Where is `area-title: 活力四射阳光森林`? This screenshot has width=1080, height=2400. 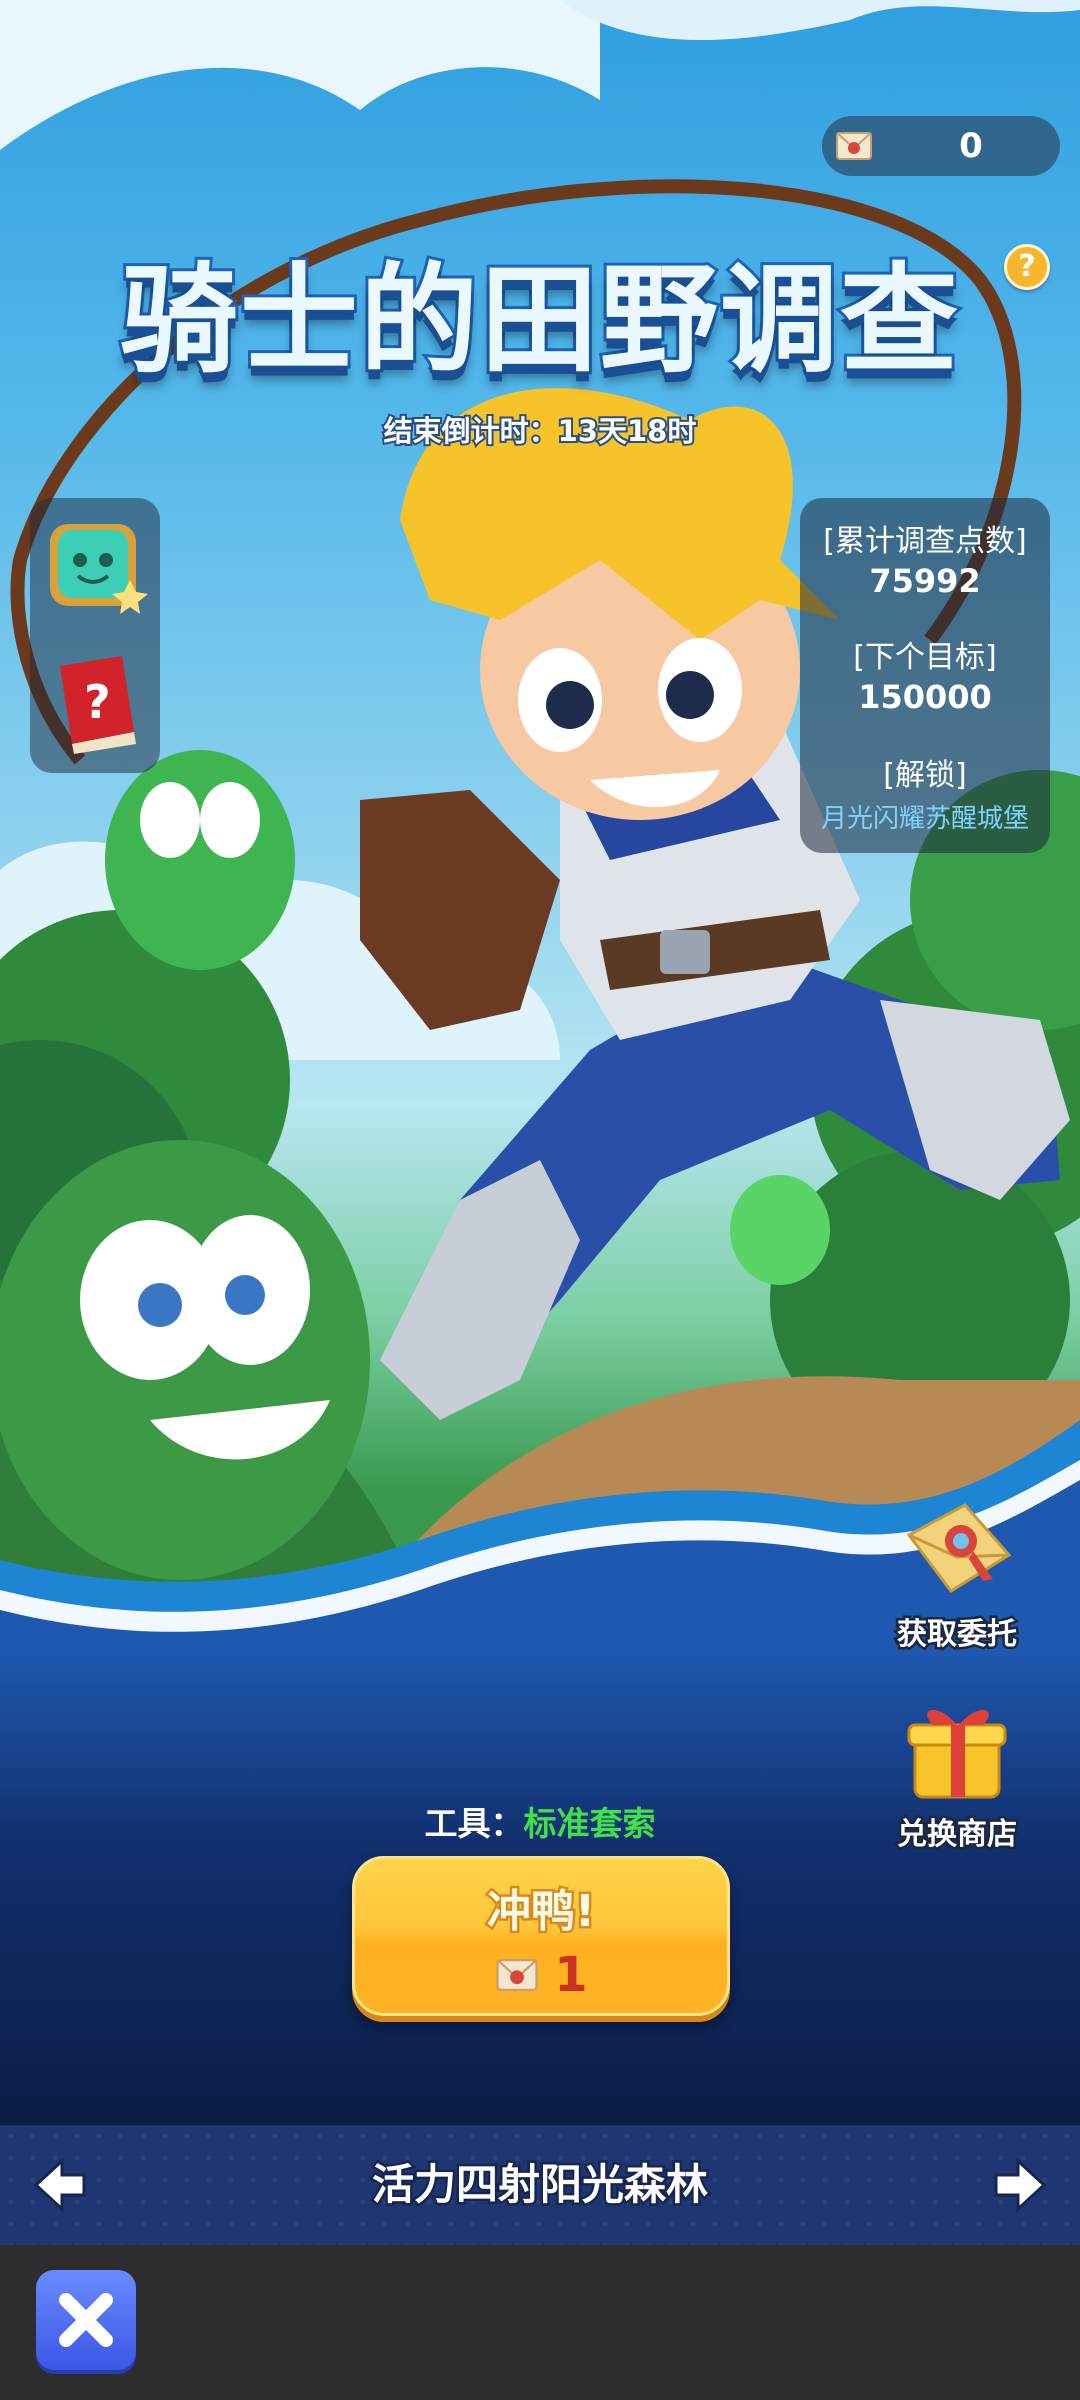 area-title: 活力四射阳光森林 is located at coordinates (539, 2185).